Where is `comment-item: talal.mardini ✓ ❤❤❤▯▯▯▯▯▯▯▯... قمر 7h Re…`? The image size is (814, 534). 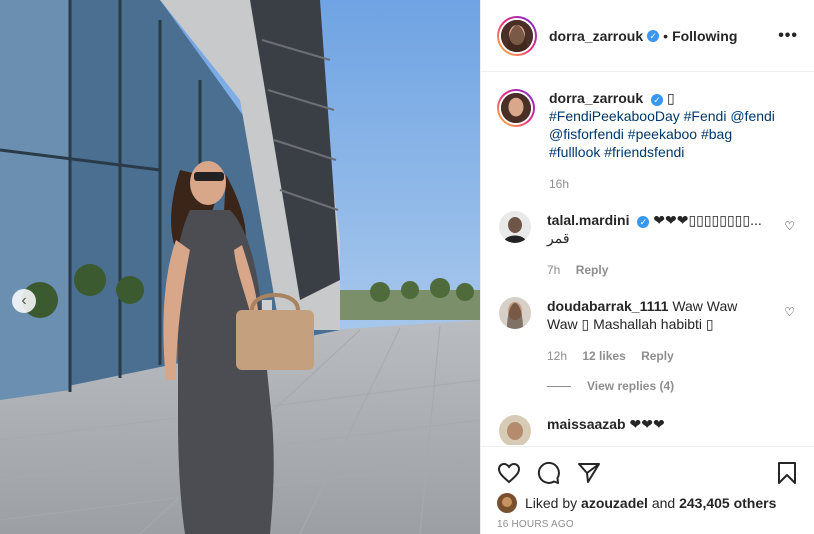
comment-item: talal.mardini ✓ ❤❤❤▯▯▯▯▯▯▯▯... قمر 7h Re… is located at coordinates (648, 245).